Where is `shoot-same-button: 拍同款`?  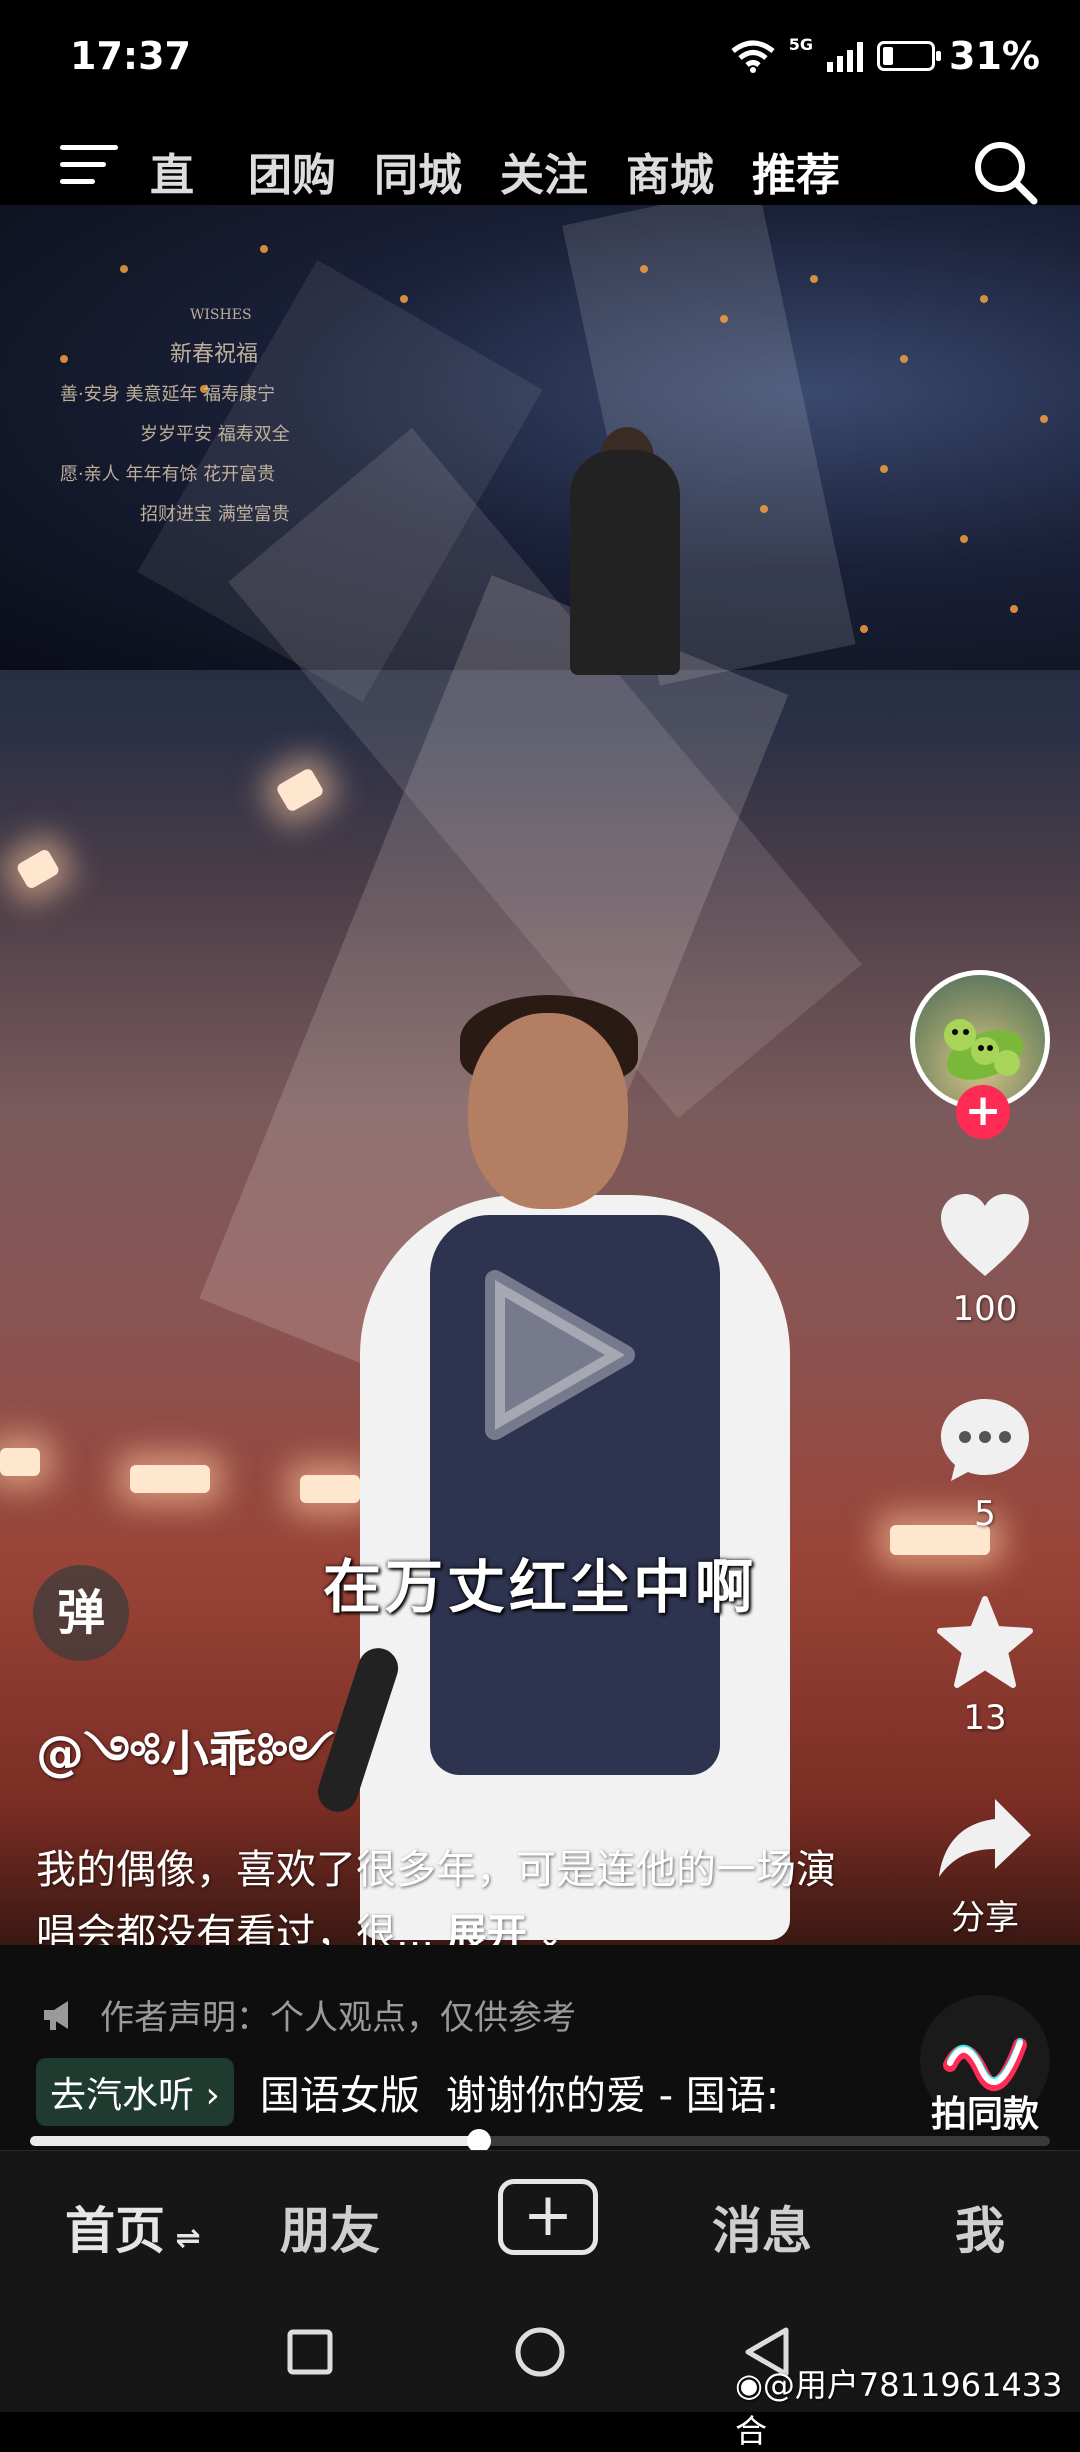
shoot-same-button: 拍同款 is located at coordinates (985, 2065).